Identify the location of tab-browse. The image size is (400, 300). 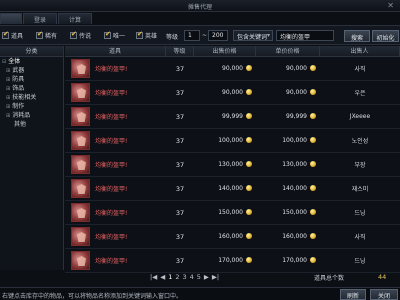
(11, 18).